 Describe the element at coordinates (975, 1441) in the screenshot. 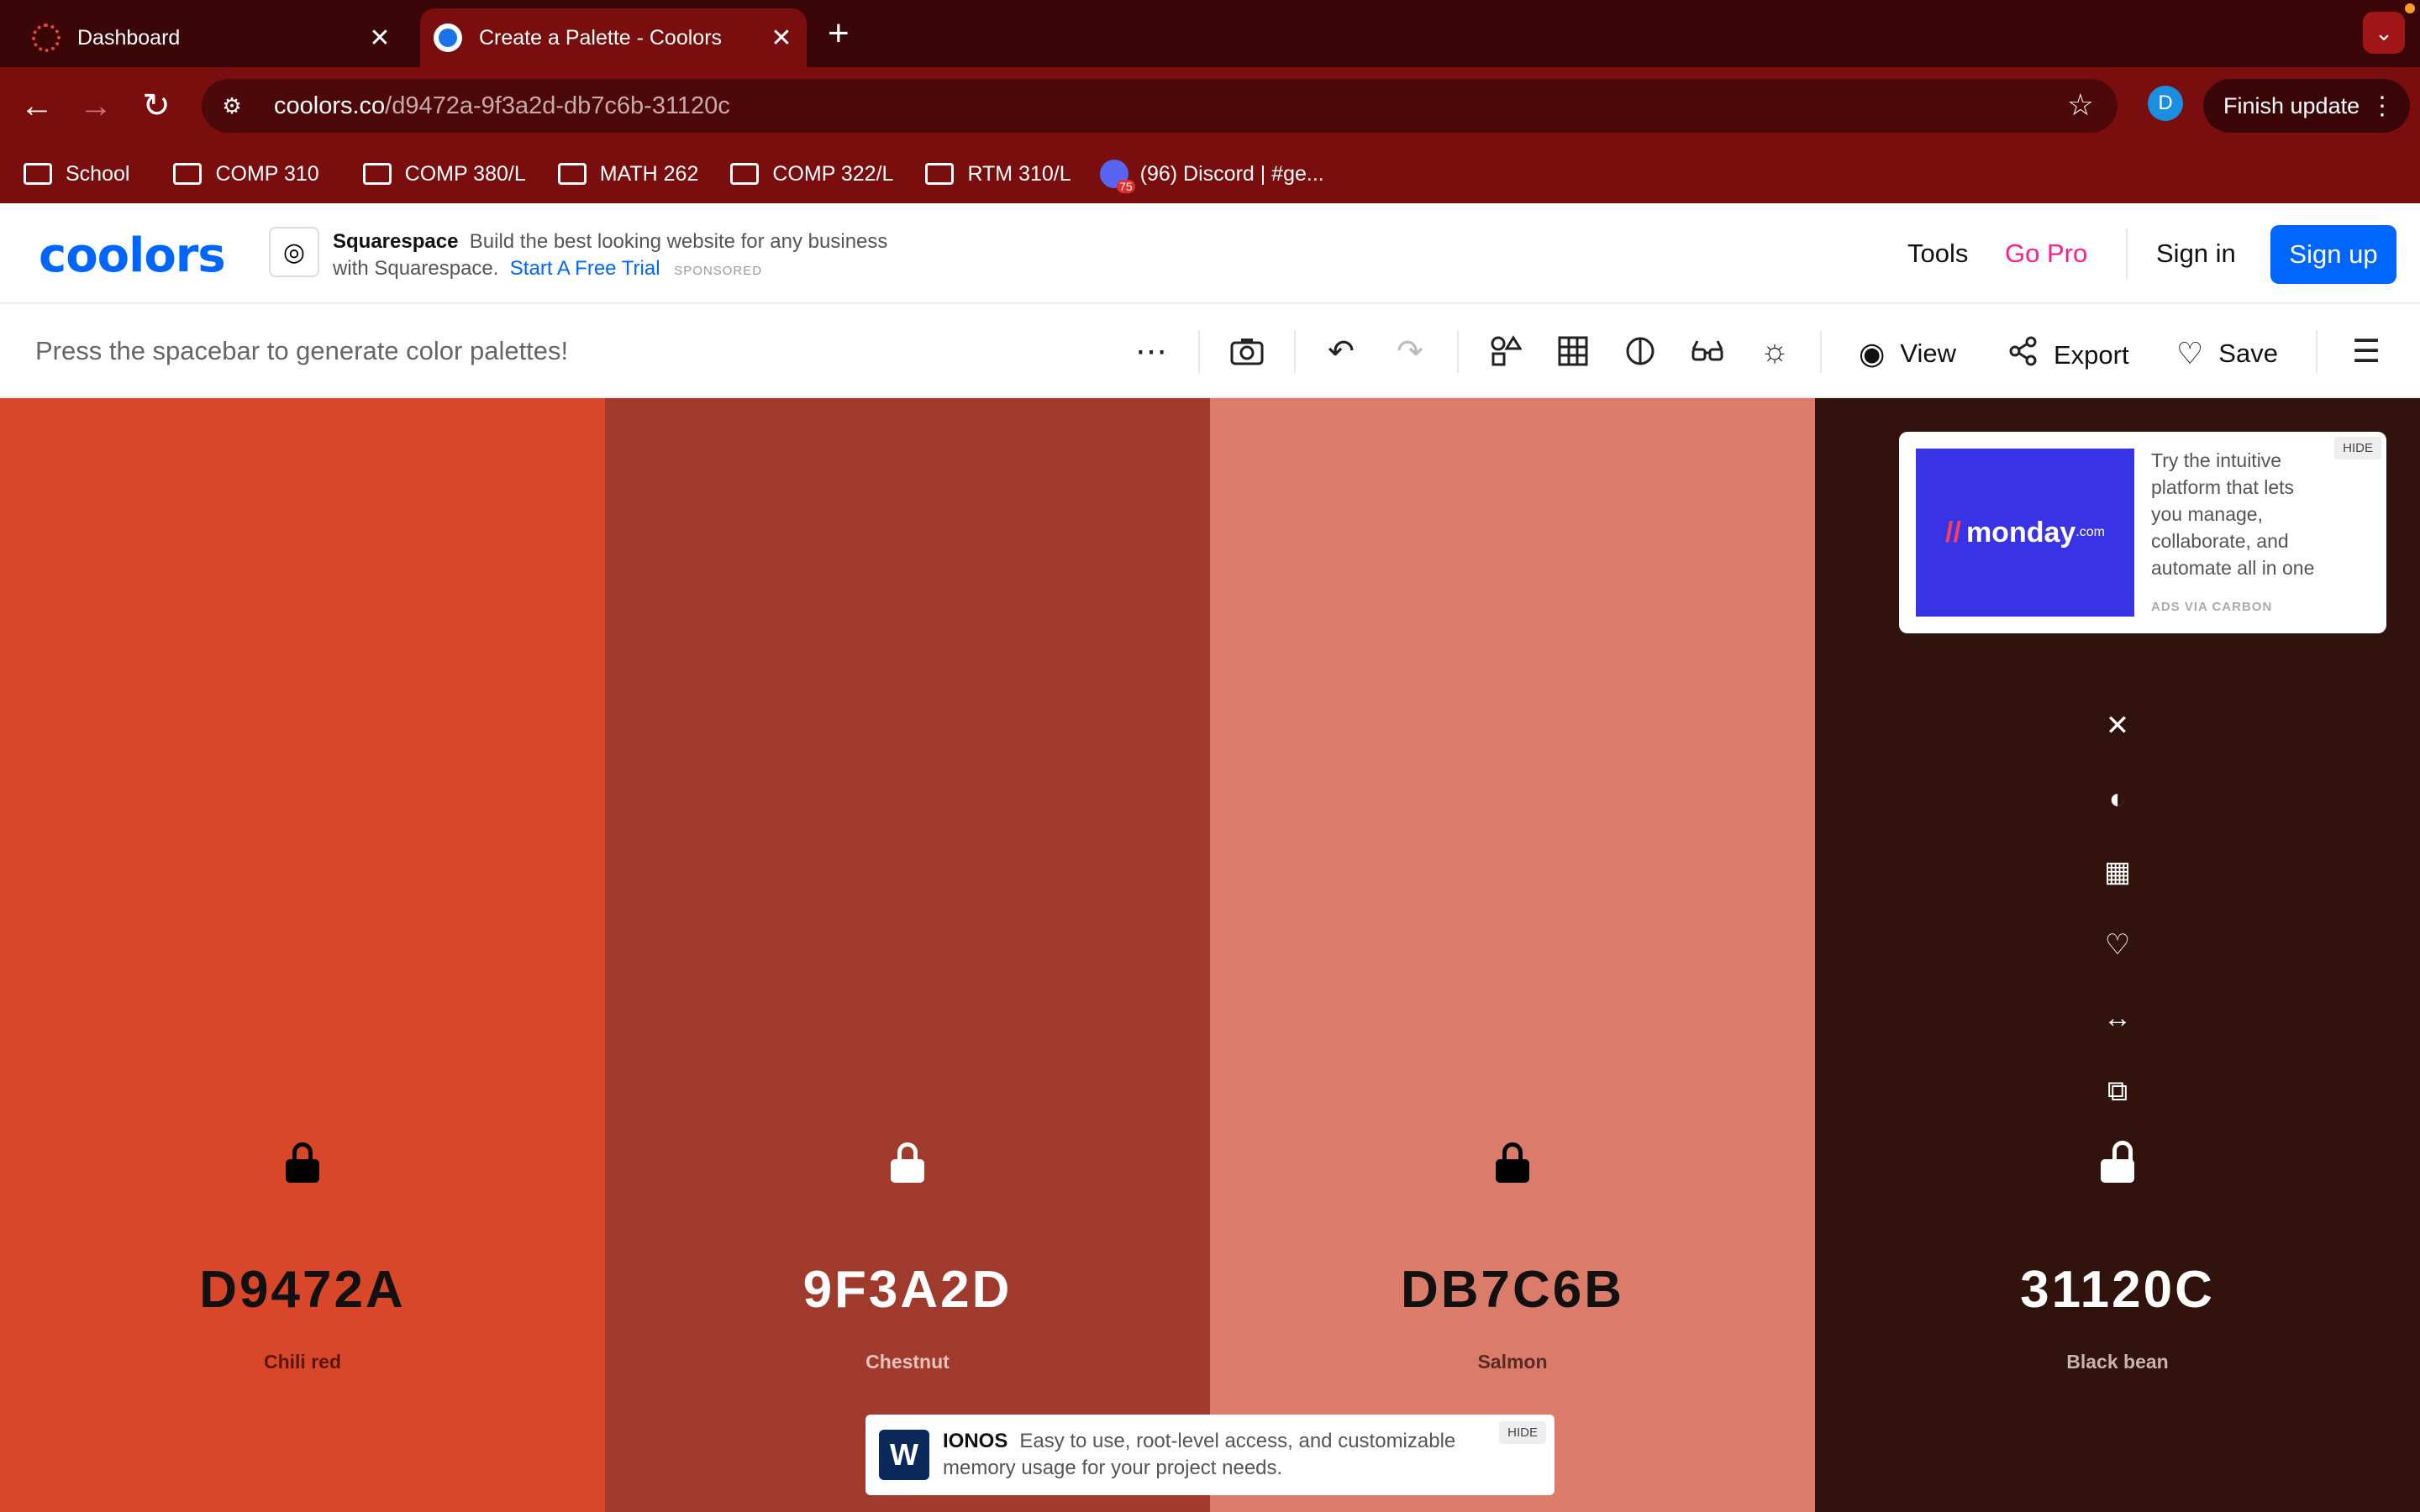

I see `ionos-brand: IONOS` at that location.